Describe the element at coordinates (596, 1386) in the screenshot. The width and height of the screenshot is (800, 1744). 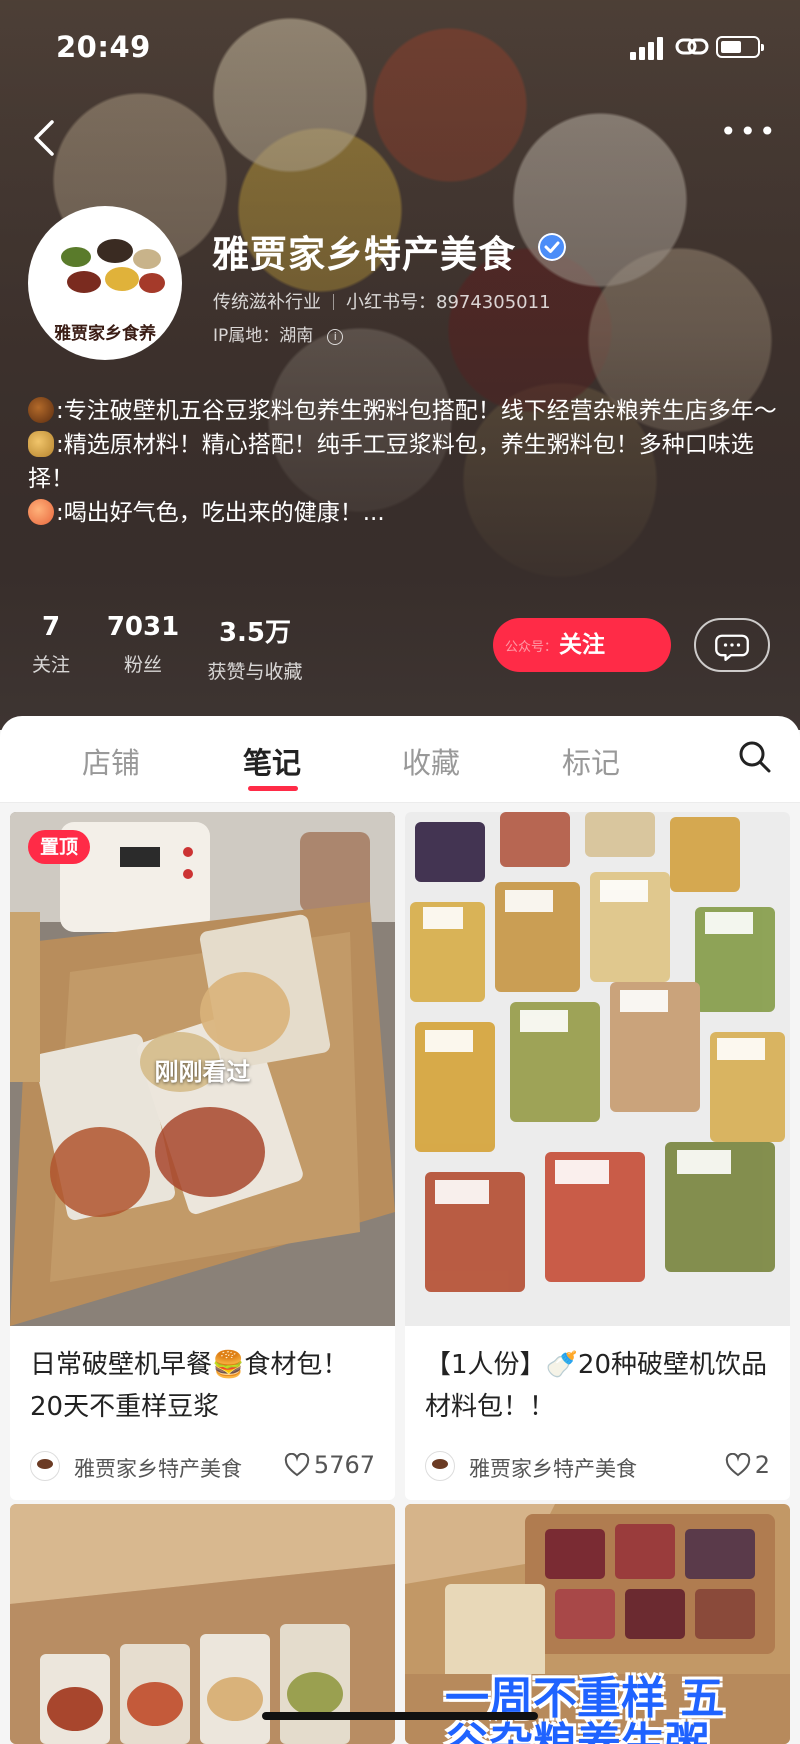
I see `note-title: 【1人份】🍼20种破壁机饮品材料包！！` at that location.